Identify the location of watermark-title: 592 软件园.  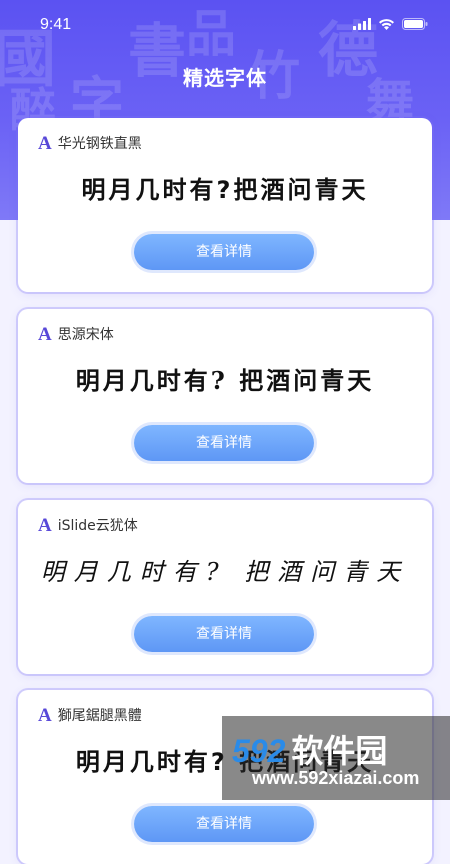
(309, 749).